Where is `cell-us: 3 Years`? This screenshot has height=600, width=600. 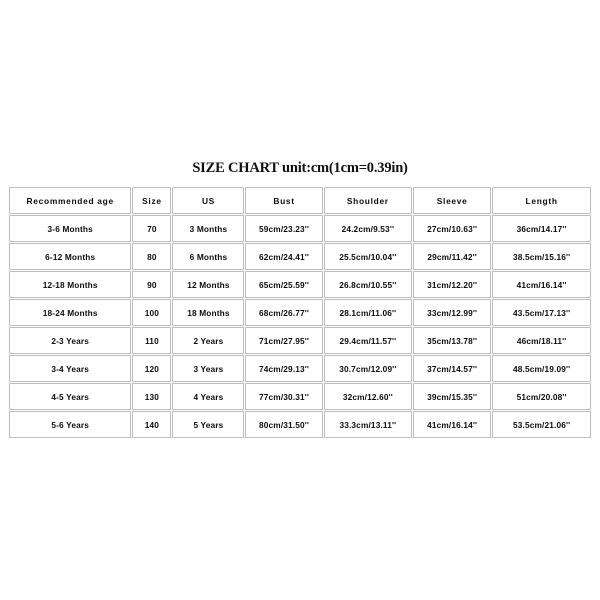
cell-us: 3 Years is located at coordinates (208, 368).